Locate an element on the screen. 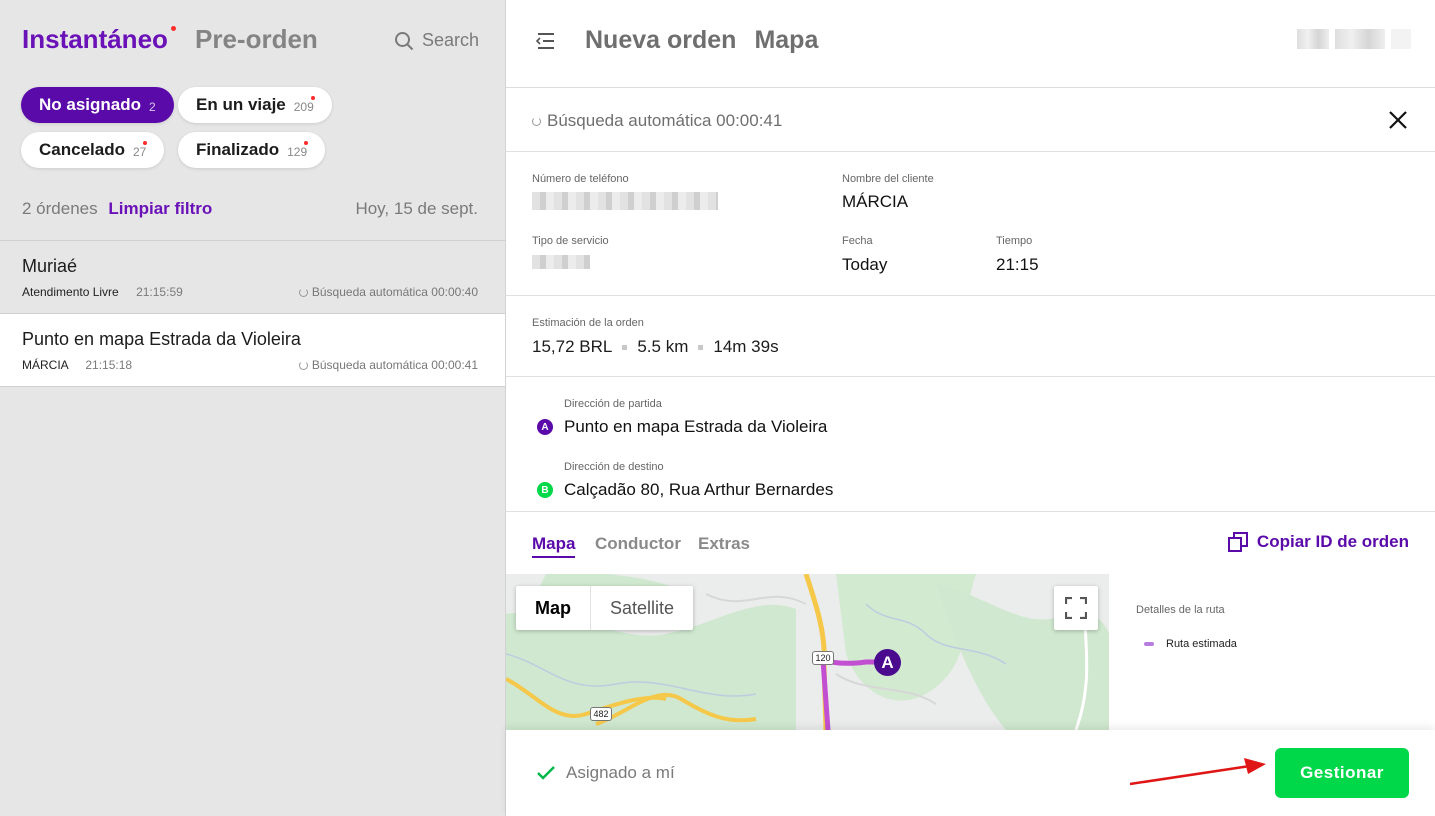  close-icon is located at coordinates (1398, 120).